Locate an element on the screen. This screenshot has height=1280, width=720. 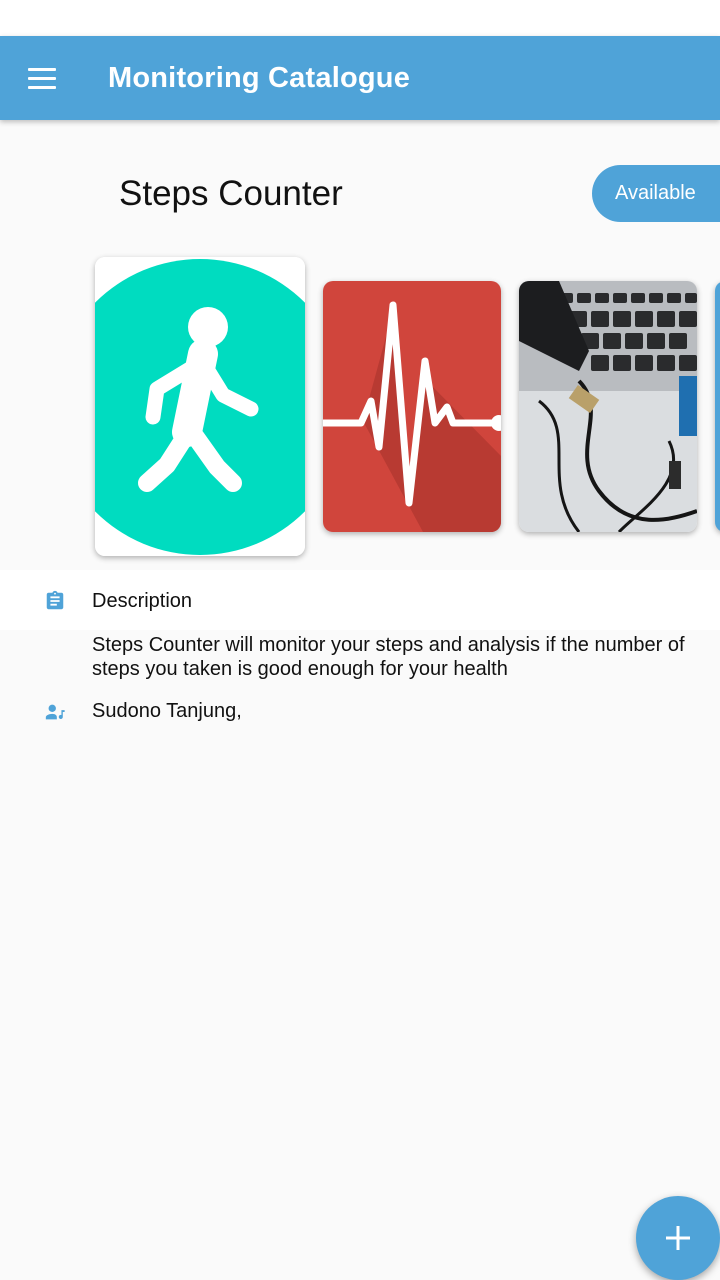
walking-person-image is located at coordinates (200, 406).